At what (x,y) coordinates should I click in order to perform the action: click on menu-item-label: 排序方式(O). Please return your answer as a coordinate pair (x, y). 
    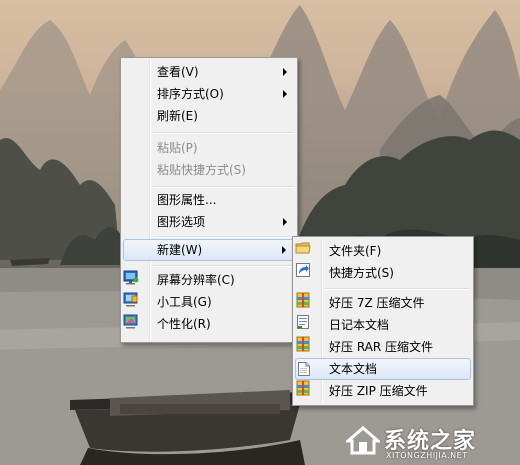
    Looking at the image, I should click on (190, 94).